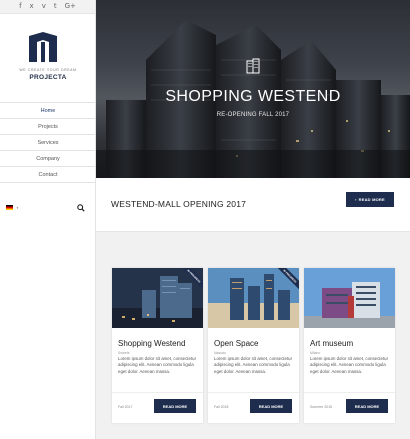 This screenshot has height=439, width=410. I want to click on social-bar: f x v t G+, so click(47, 7).